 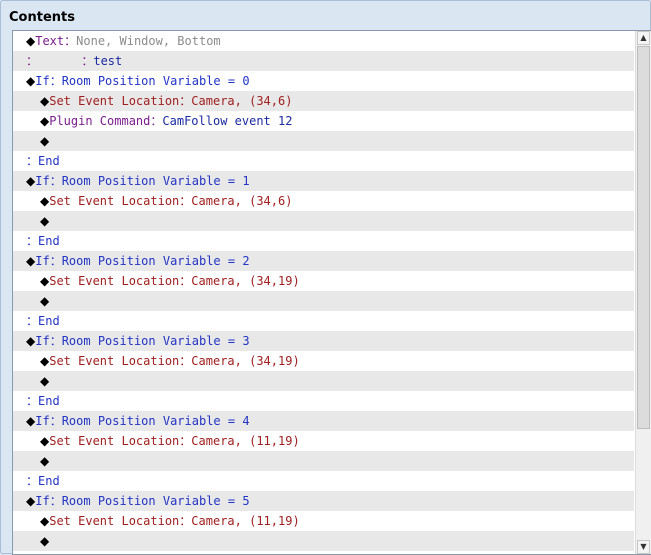 I want to click on command-text: test, so click(x=108, y=61).